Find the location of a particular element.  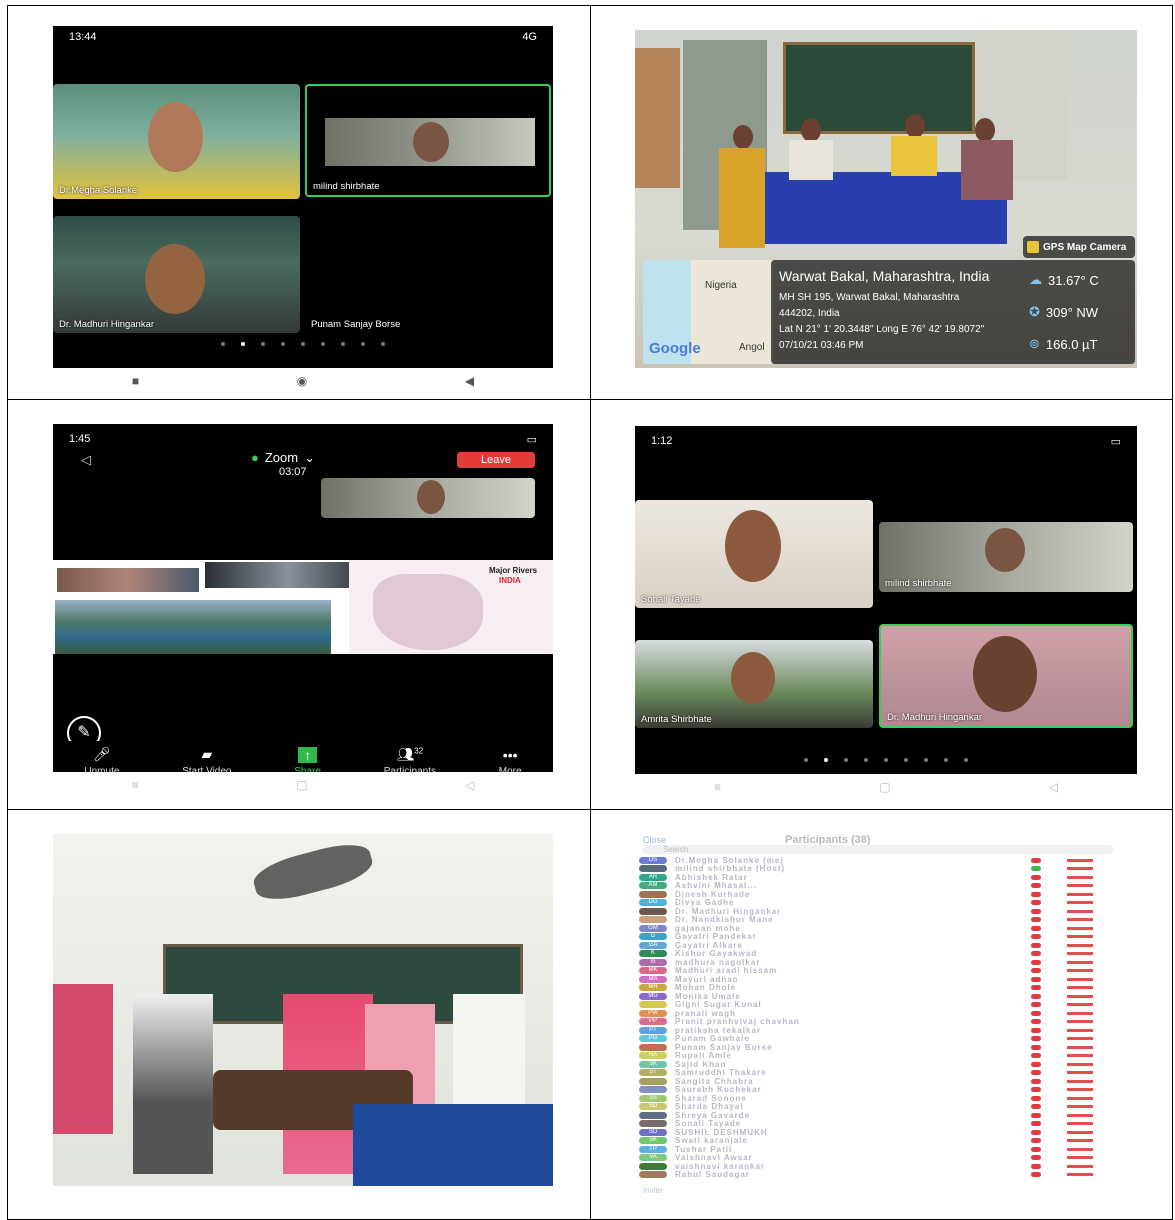

status-bar: 13:44 4G is located at coordinates (303, 37).